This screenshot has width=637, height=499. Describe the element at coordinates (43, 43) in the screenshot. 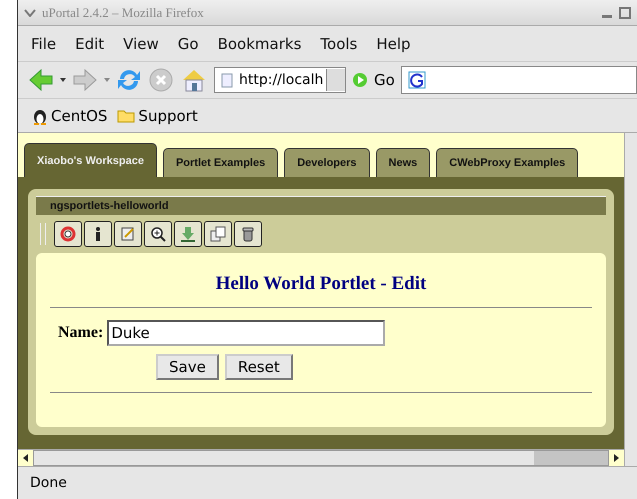

I see `menu-item: File` at that location.